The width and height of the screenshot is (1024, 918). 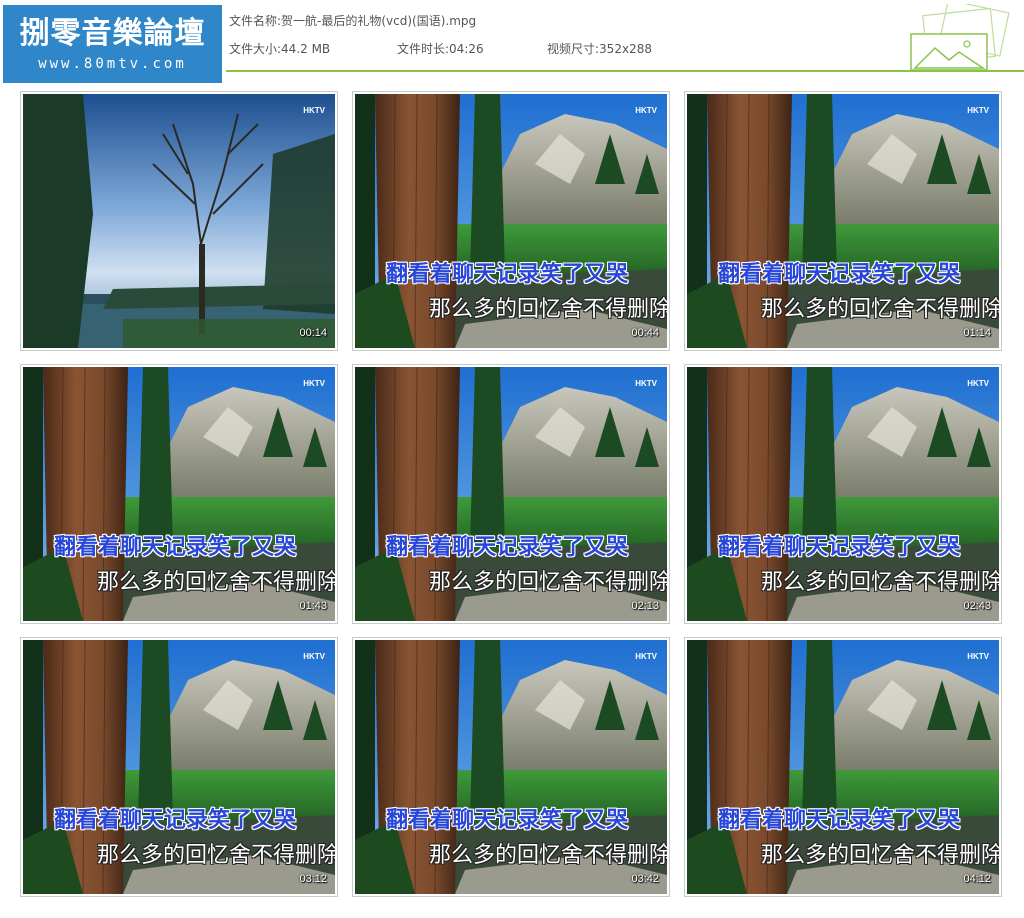 What do you see at coordinates (112, 64) in the screenshot?
I see `logo-url: www.80mtv.com` at bounding box center [112, 64].